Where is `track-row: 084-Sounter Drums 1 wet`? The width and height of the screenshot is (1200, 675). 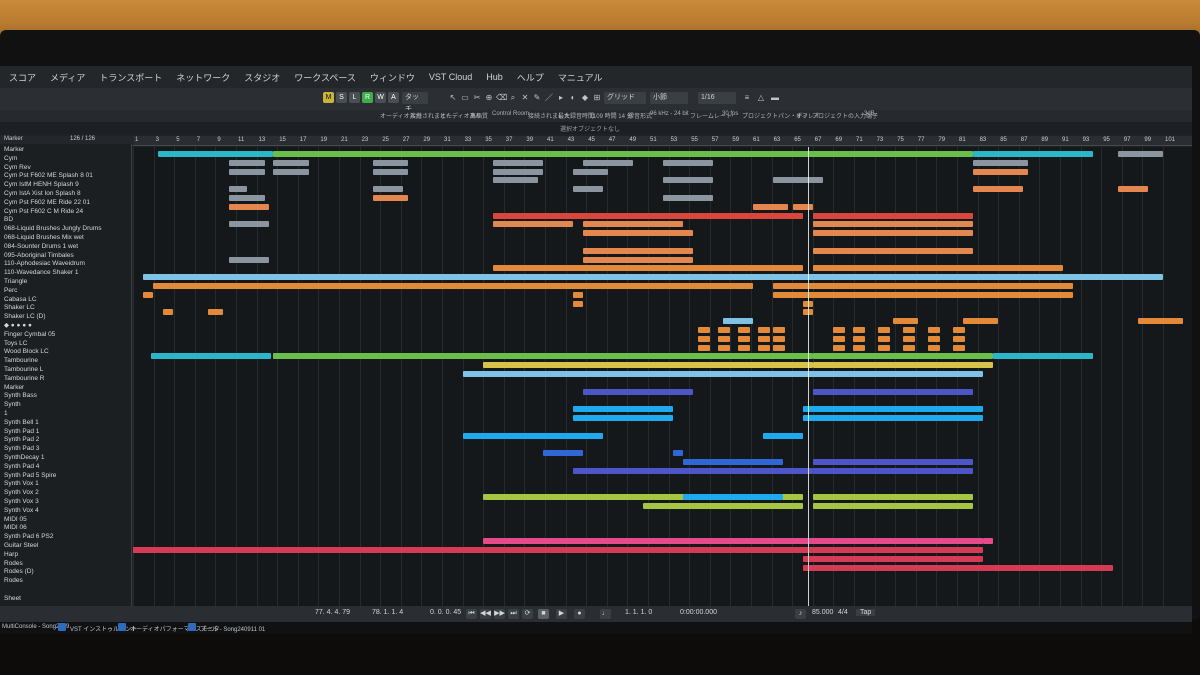 track-row: 084-Sounter Drums 1 wet is located at coordinates (66, 246).